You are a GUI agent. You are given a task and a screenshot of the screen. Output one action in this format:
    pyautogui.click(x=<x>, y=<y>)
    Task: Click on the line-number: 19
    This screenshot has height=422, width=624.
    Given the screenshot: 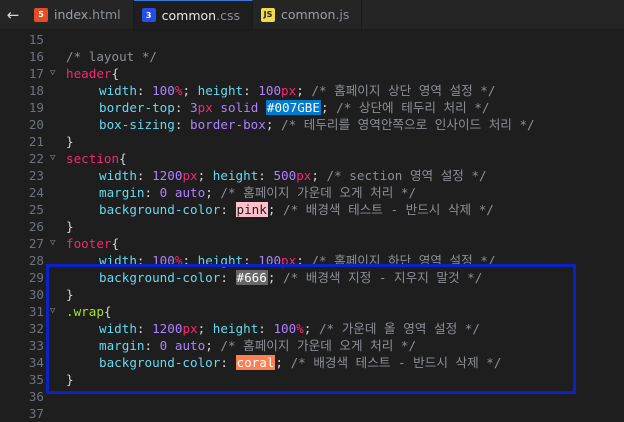 What is the action you would take?
    pyautogui.click(x=36, y=107)
    